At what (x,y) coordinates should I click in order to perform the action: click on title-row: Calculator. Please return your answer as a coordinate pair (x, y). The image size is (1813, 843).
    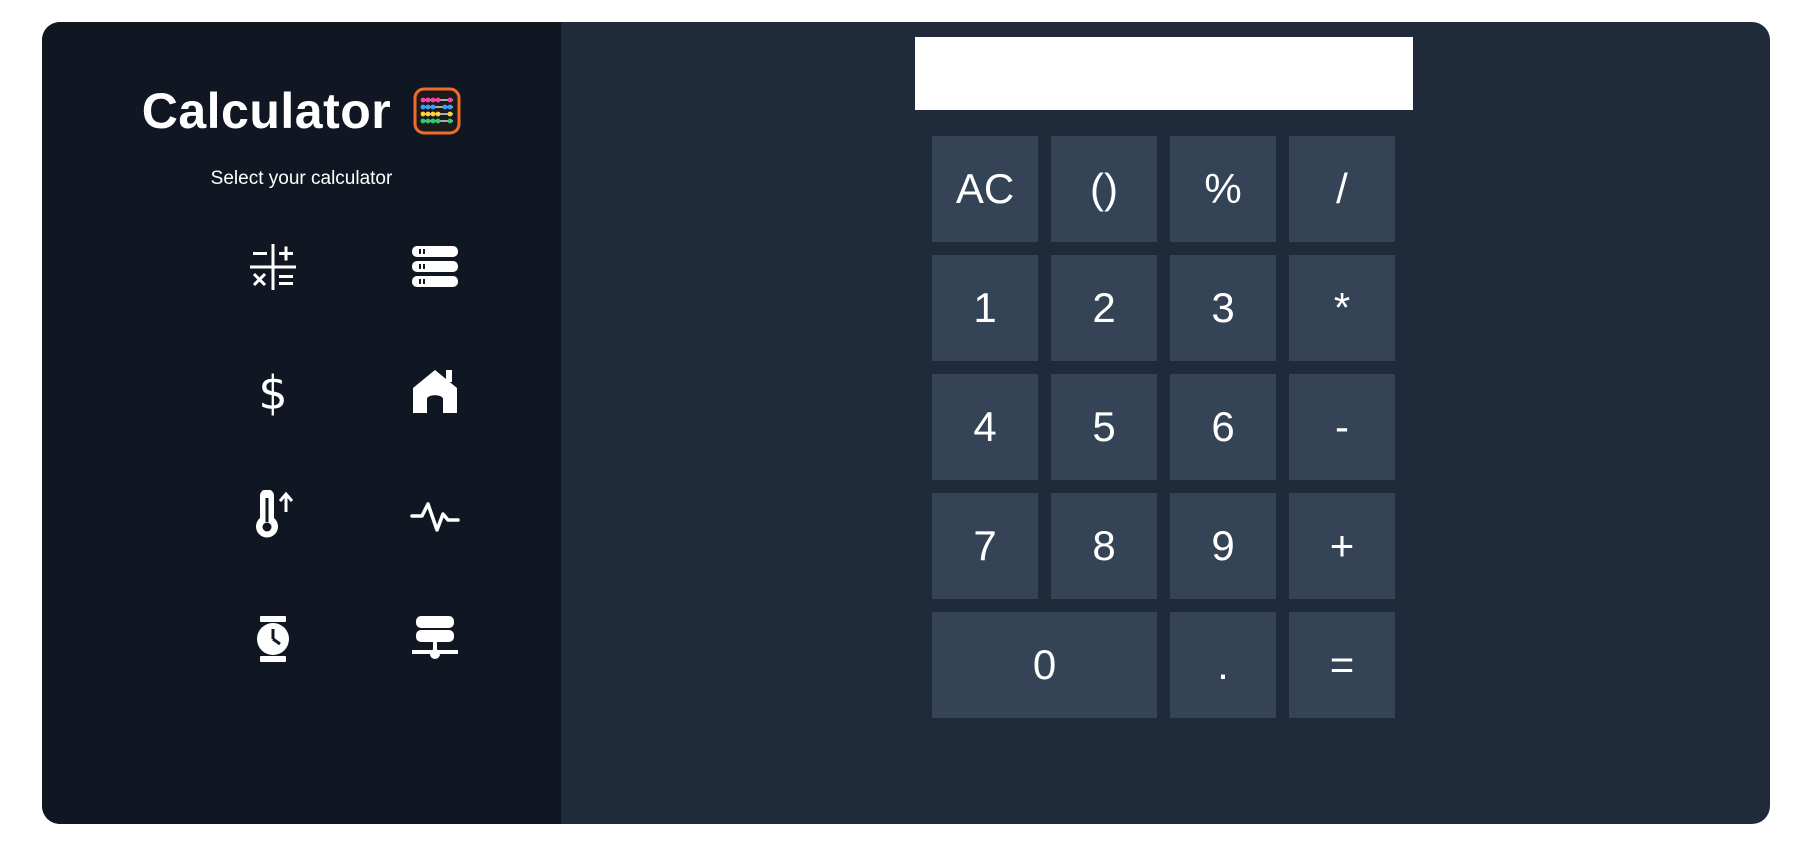
    Looking at the image, I should click on (301, 111).